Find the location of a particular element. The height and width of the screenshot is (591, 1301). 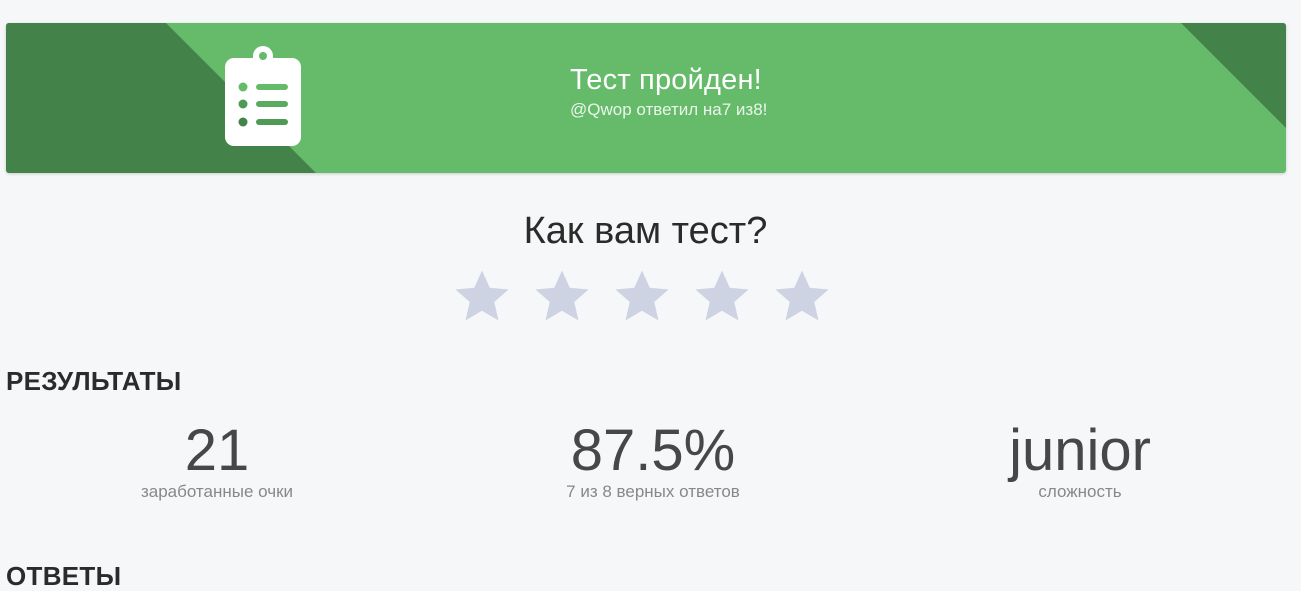

stat-points: 21 заработанные очки is located at coordinates (217, 460).